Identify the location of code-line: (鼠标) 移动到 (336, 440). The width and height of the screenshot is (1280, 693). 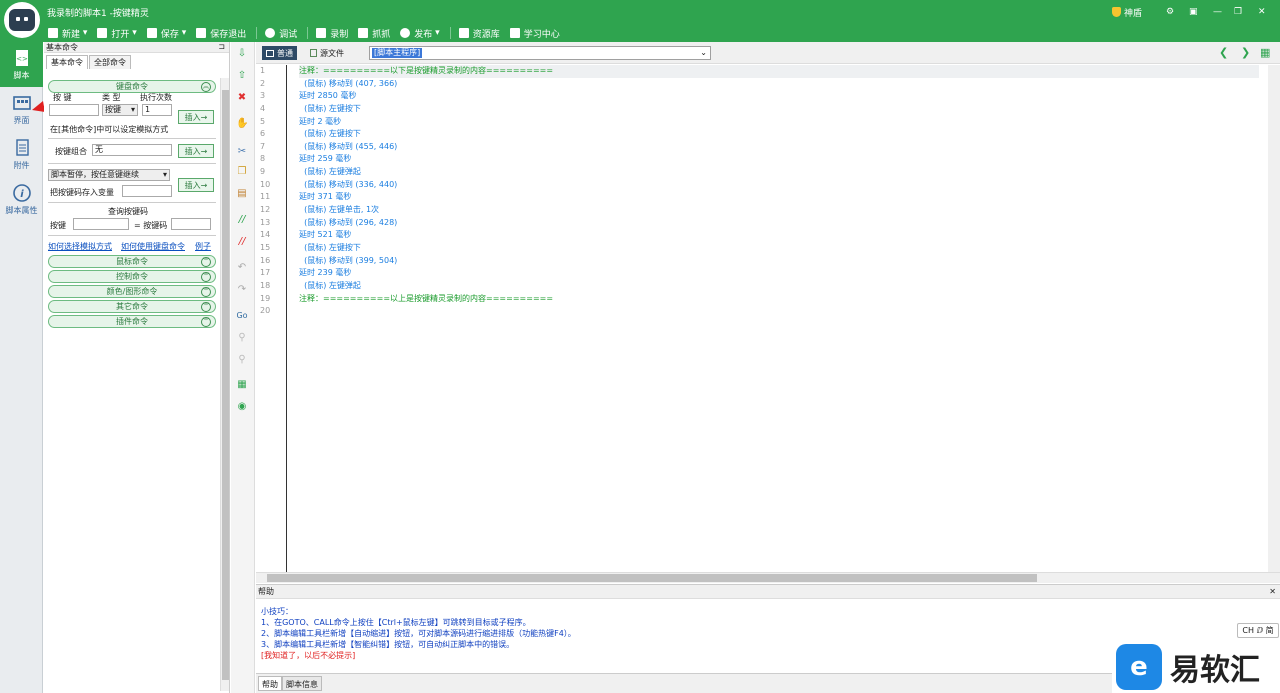
(779, 185).